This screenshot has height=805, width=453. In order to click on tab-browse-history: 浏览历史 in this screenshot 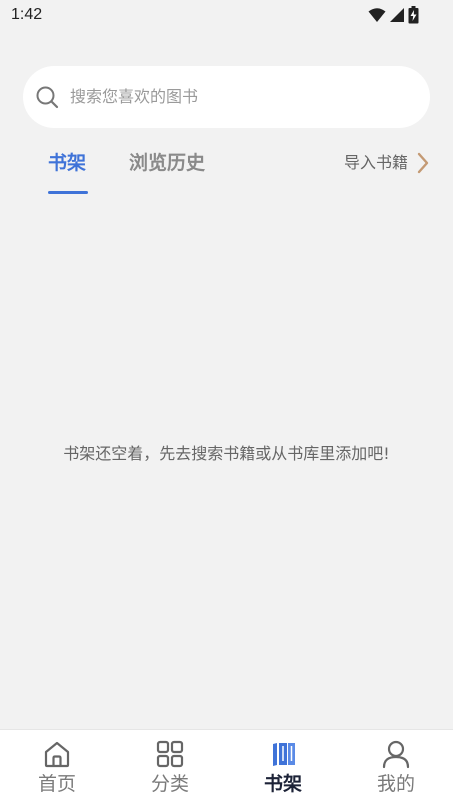, I will do `click(167, 163)`.